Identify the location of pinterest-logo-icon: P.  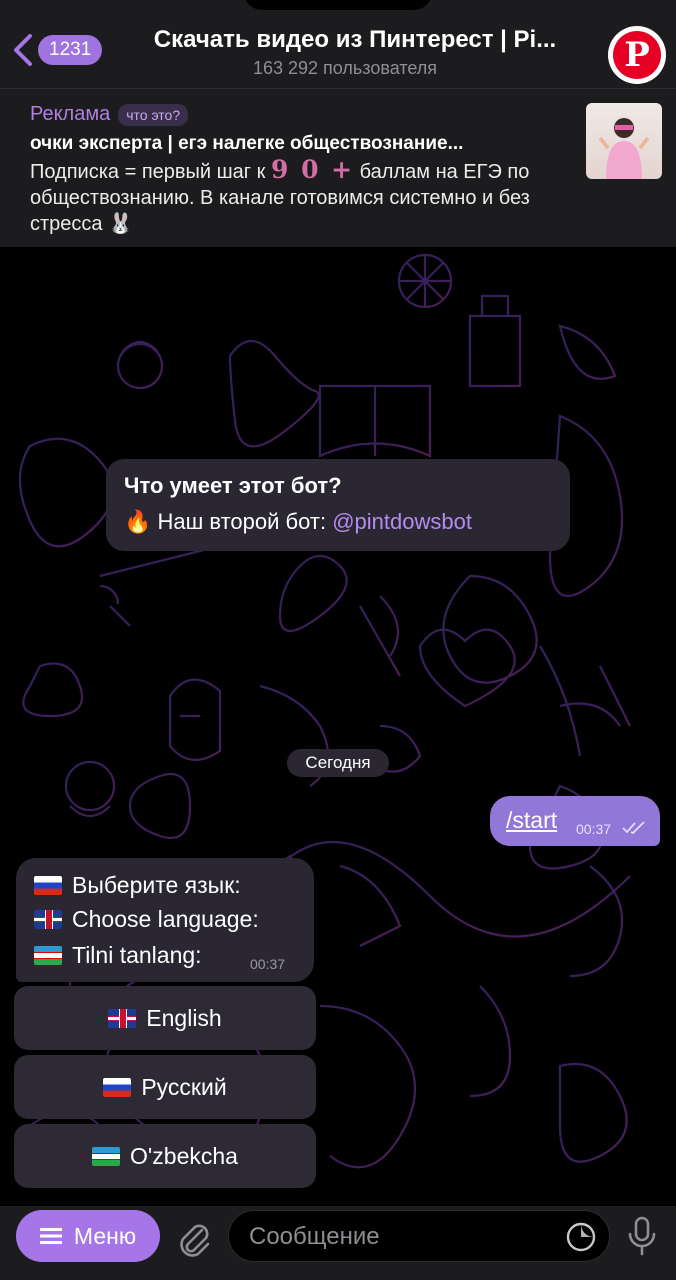
(637, 55).